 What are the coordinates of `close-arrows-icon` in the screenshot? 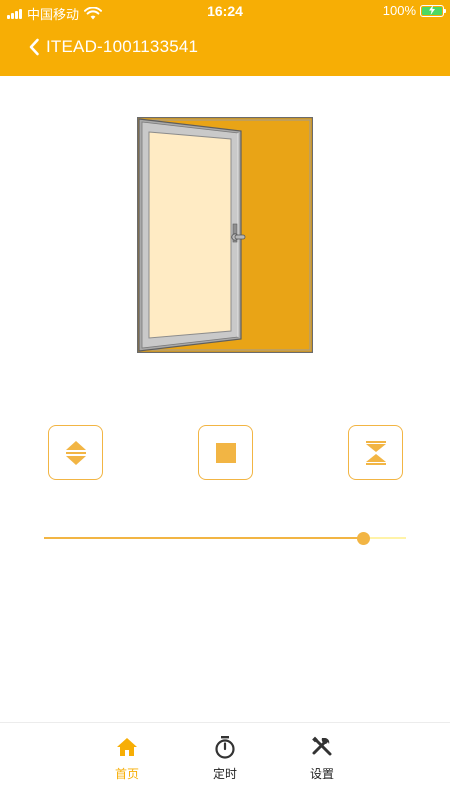 It's located at (375, 452).